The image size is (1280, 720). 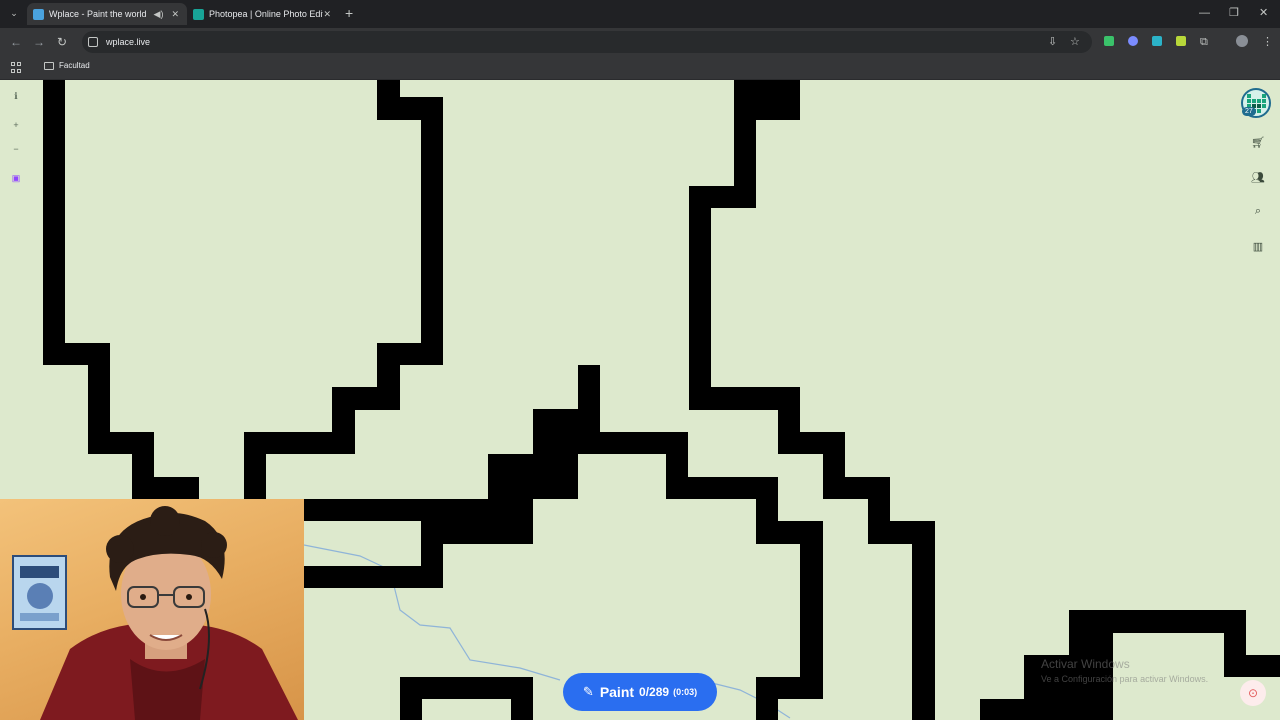 I want to click on paint-timer: (0:03), so click(x=685, y=692).